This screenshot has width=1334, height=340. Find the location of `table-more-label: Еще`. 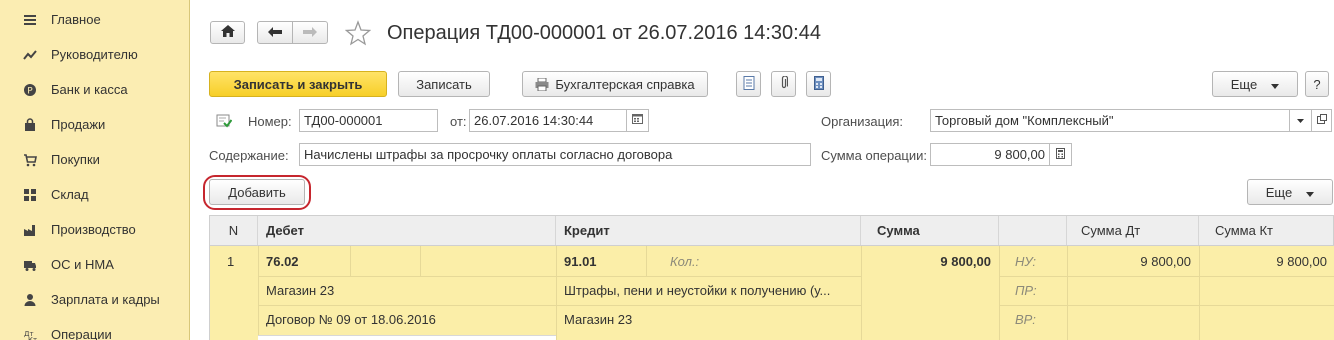

table-more-label: Еще is located at coordinates (1279, 192).